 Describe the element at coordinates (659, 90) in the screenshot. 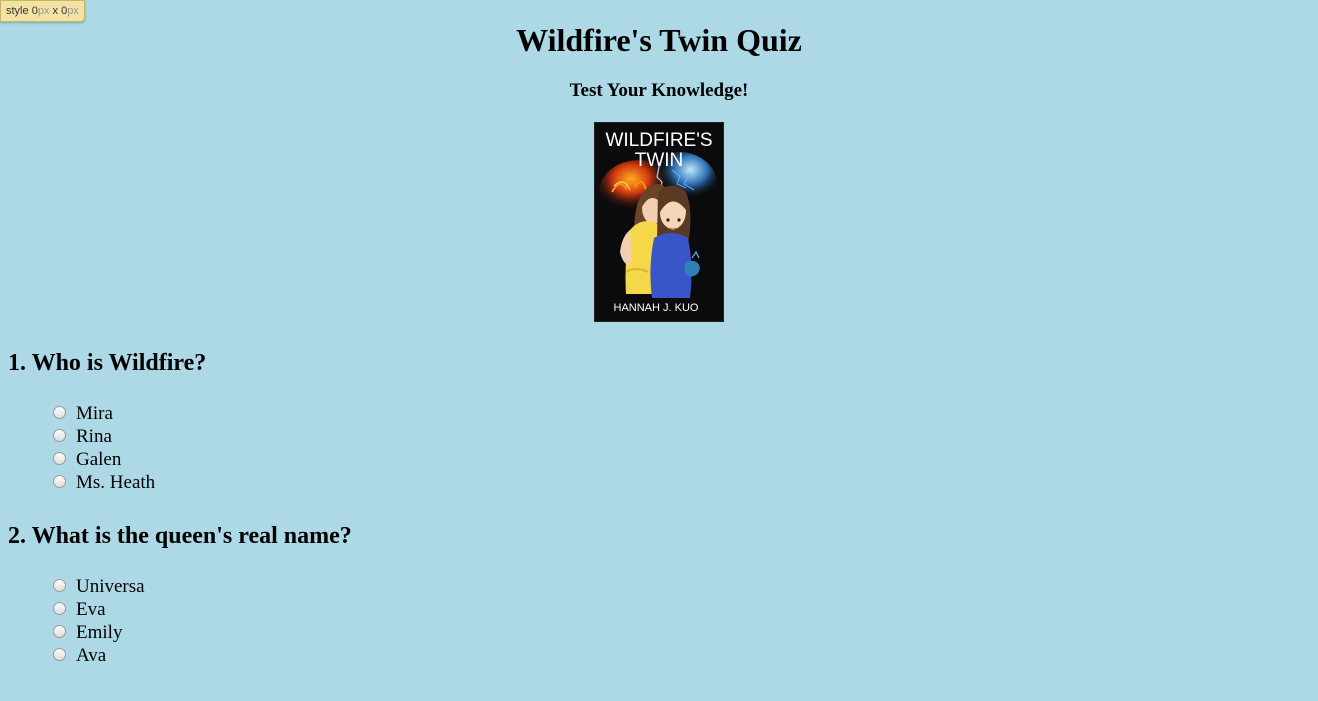

I see `page-subtitle: Test Your Knowledge!` at that location.